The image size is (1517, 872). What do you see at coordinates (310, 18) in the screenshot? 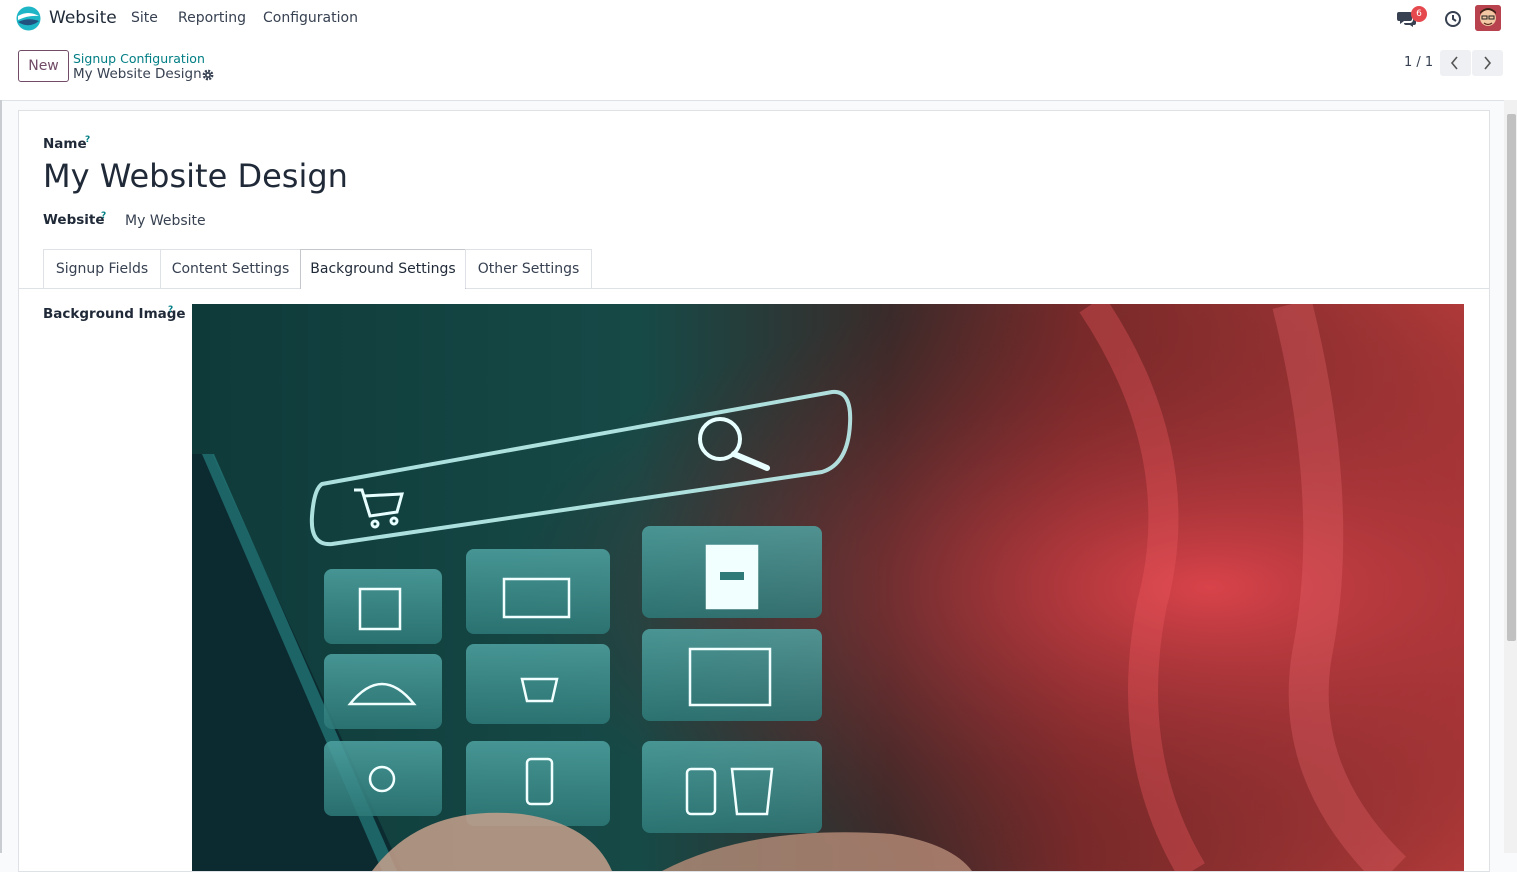
I see `menu-configuration: Configuration` at bounding box center [310, 18].